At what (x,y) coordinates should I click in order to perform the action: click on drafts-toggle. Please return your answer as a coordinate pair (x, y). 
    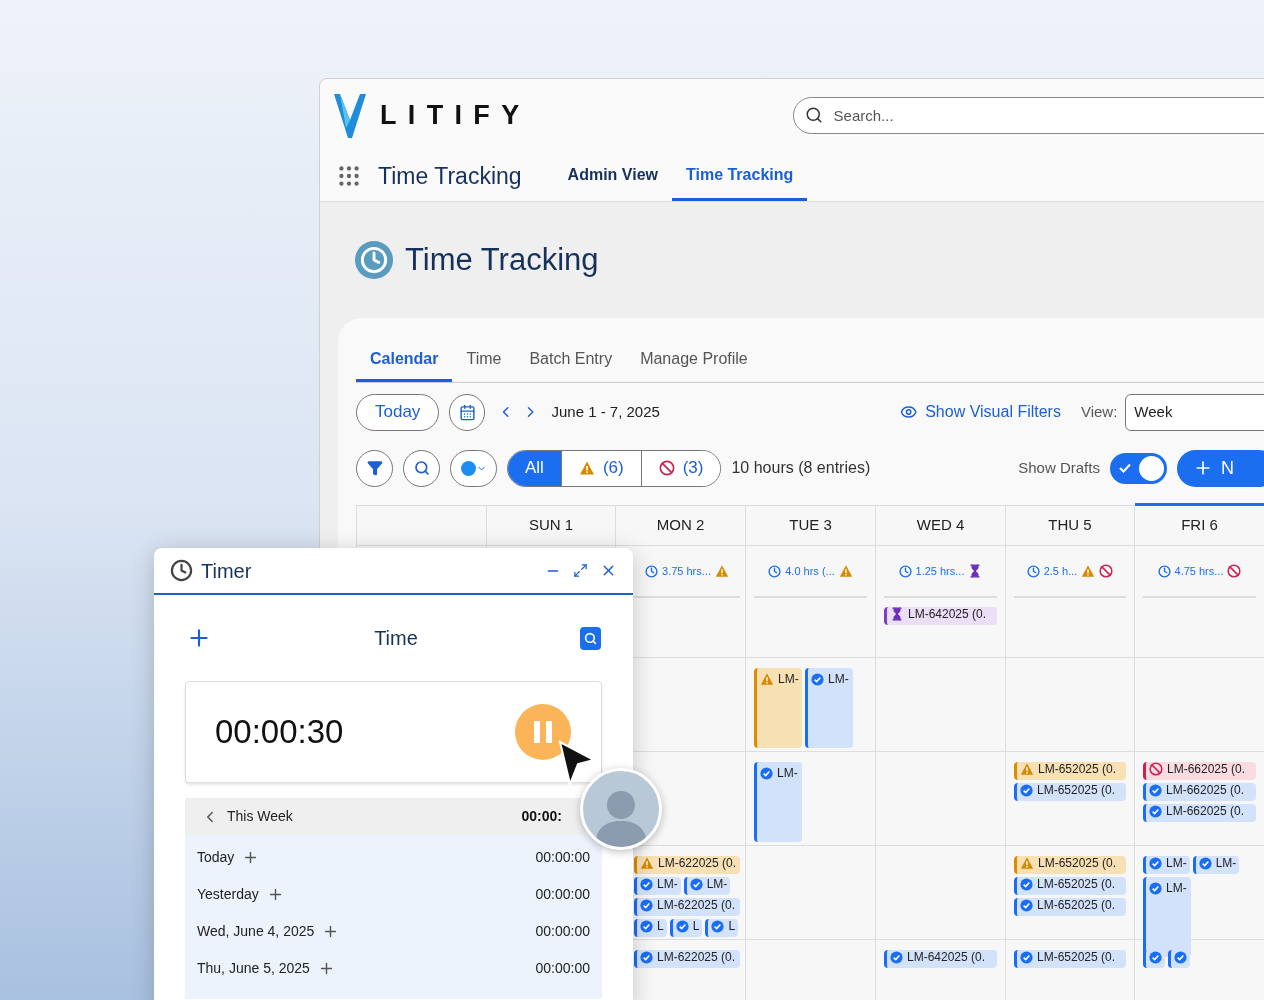
    Looking at the image, I should click on (1138, 468).